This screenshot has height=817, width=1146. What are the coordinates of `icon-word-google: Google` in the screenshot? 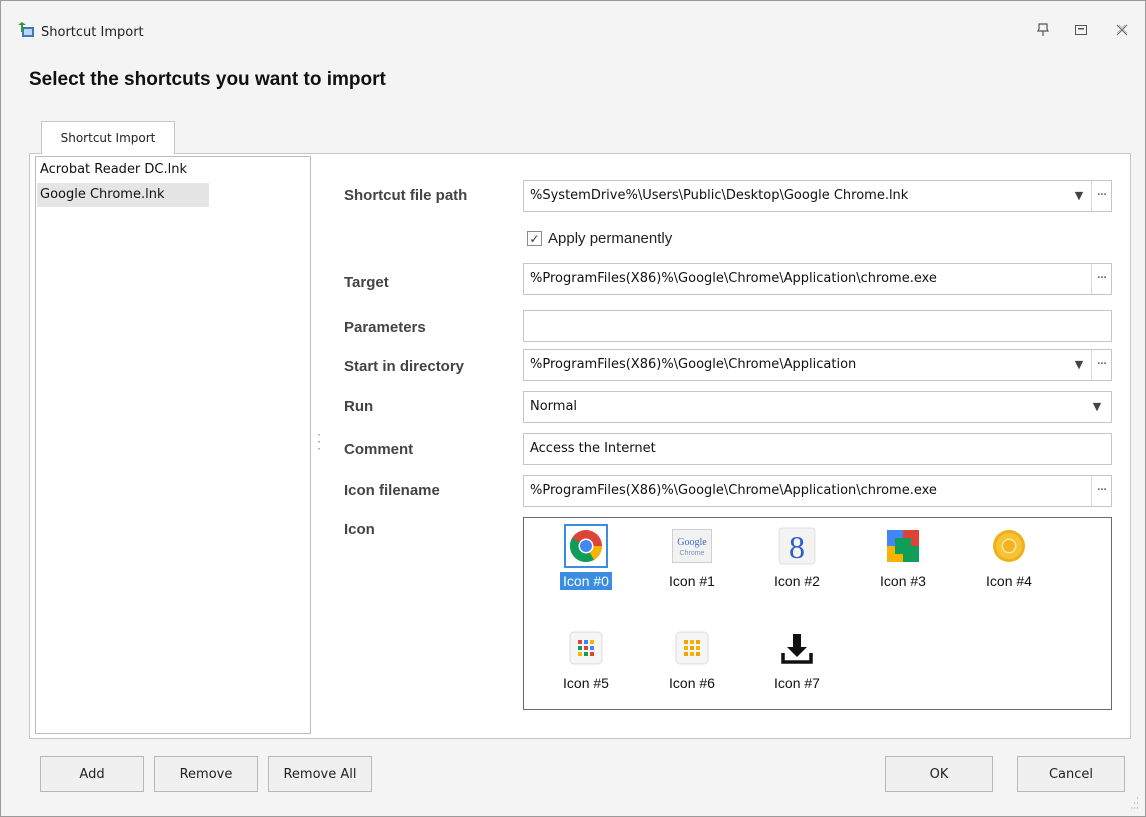 It's located at (692, 542).